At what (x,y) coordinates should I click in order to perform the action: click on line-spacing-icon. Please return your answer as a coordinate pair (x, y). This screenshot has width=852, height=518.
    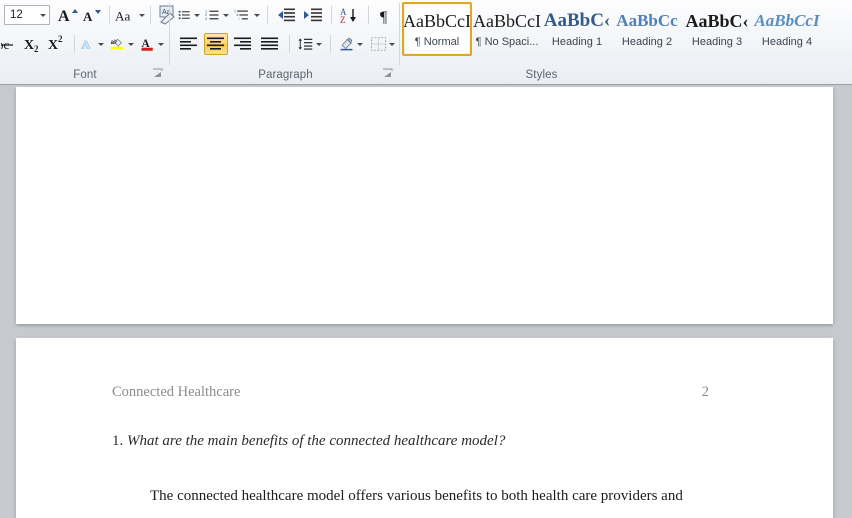
    Looking at the image, I should click on (305, 44).